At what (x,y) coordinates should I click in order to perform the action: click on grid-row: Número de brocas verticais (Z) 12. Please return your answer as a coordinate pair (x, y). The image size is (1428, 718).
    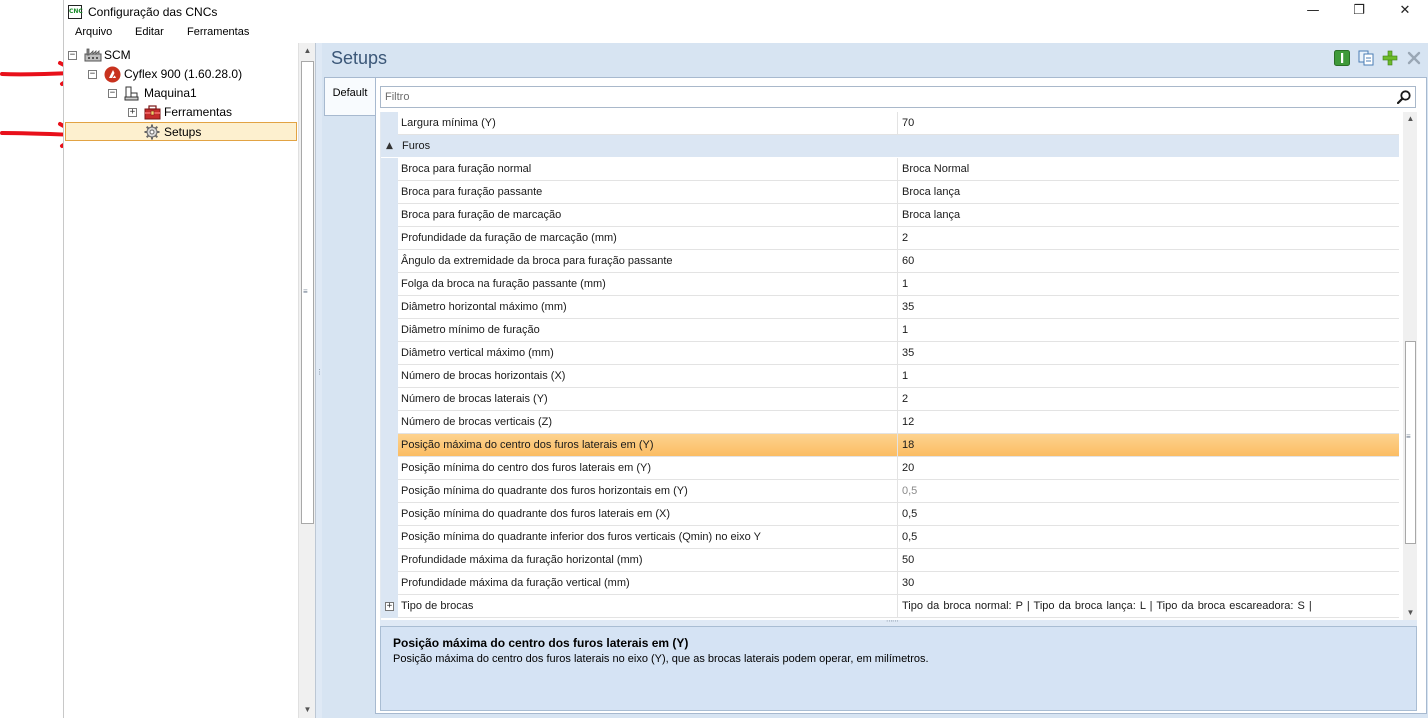
    Looking at the image, I should click on (890, 422).